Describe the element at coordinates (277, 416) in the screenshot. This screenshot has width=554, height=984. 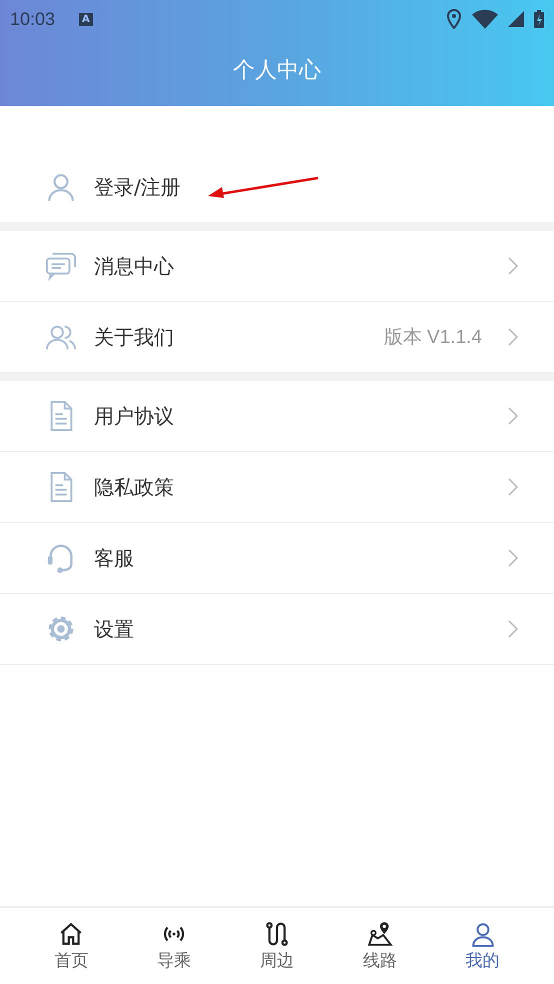
I see `menu-item: 用户协议` at that location.